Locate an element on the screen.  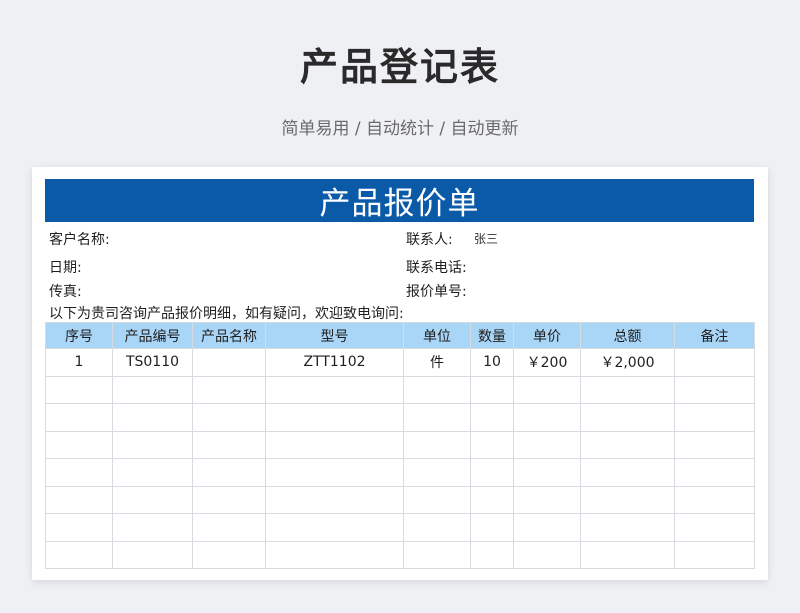
customer-label: 客户名称: is located at coordinates (79, 240).